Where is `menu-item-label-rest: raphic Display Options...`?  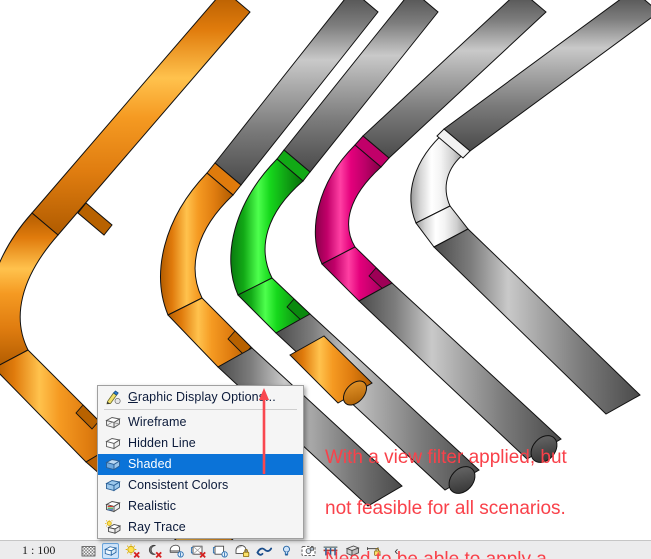 menu-item-label-rest: raphic Display Options... is located at coordinates (206, 396).